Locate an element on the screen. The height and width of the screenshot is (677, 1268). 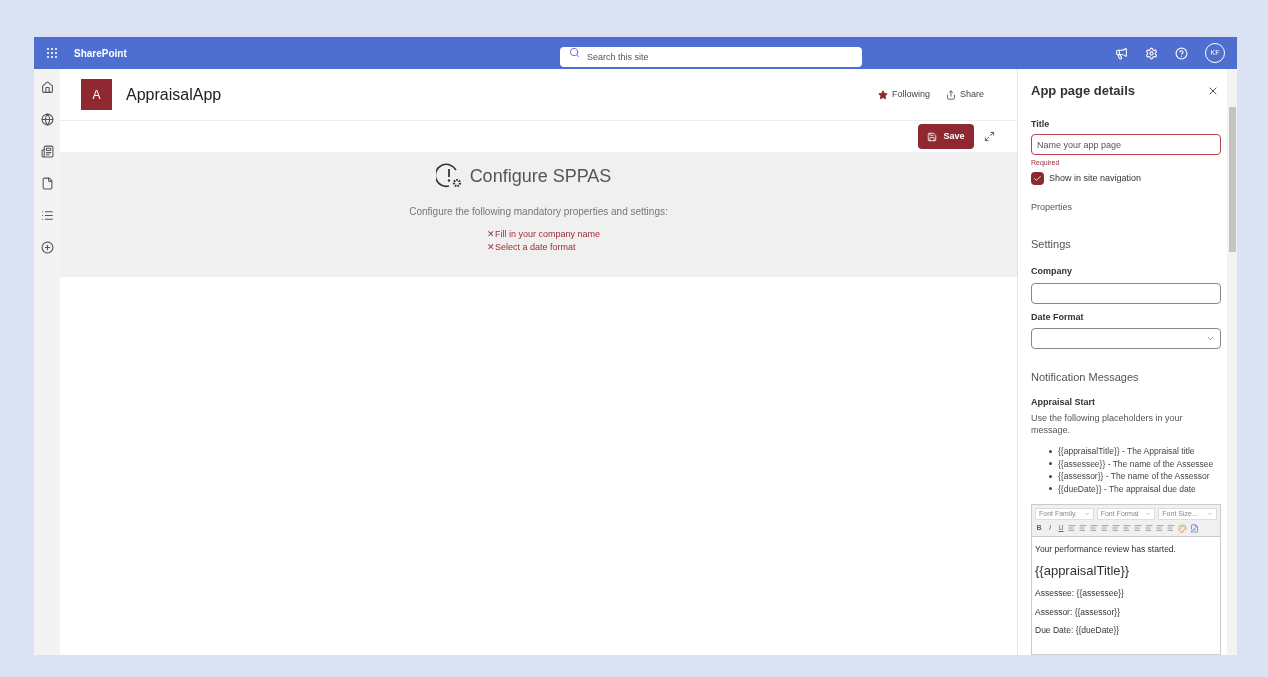
editor-paragraph: Your performance review has started. is located at coordinates (1106, 549).